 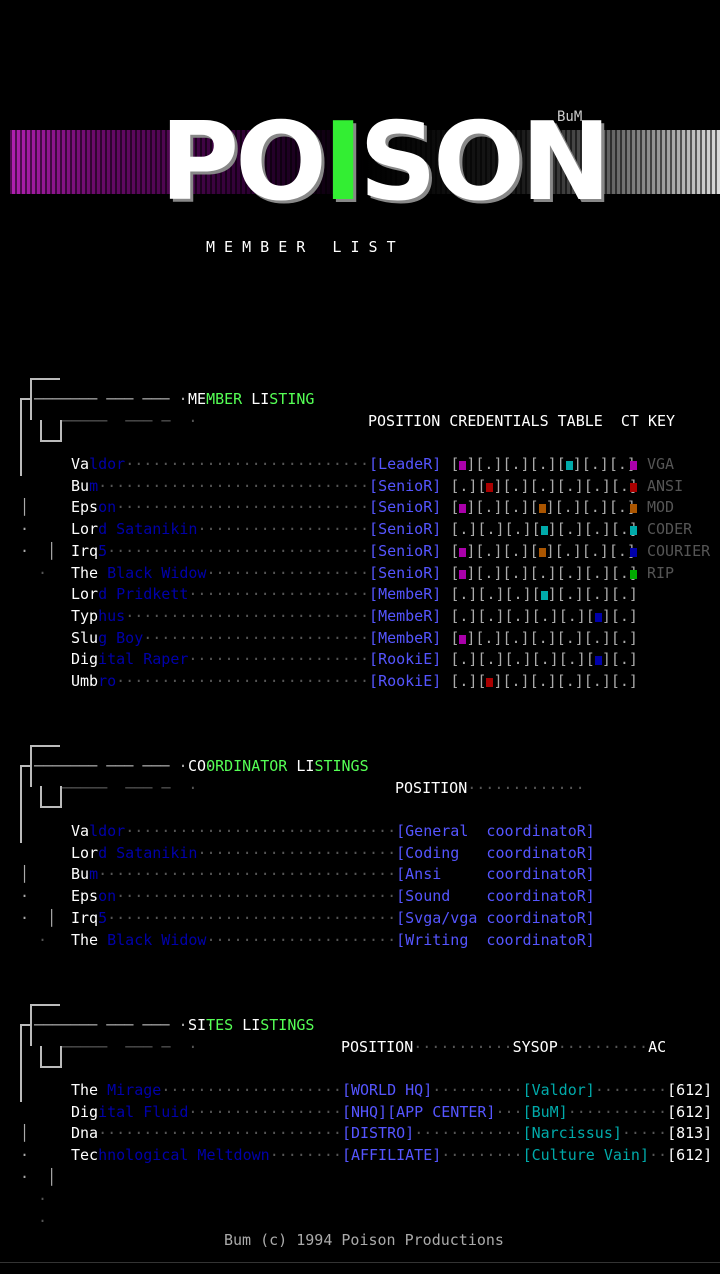 What do you see at coordinates (256, 637) in the screenshot?
I see `leader-dots: ·························` at bounding box center [256, 637].